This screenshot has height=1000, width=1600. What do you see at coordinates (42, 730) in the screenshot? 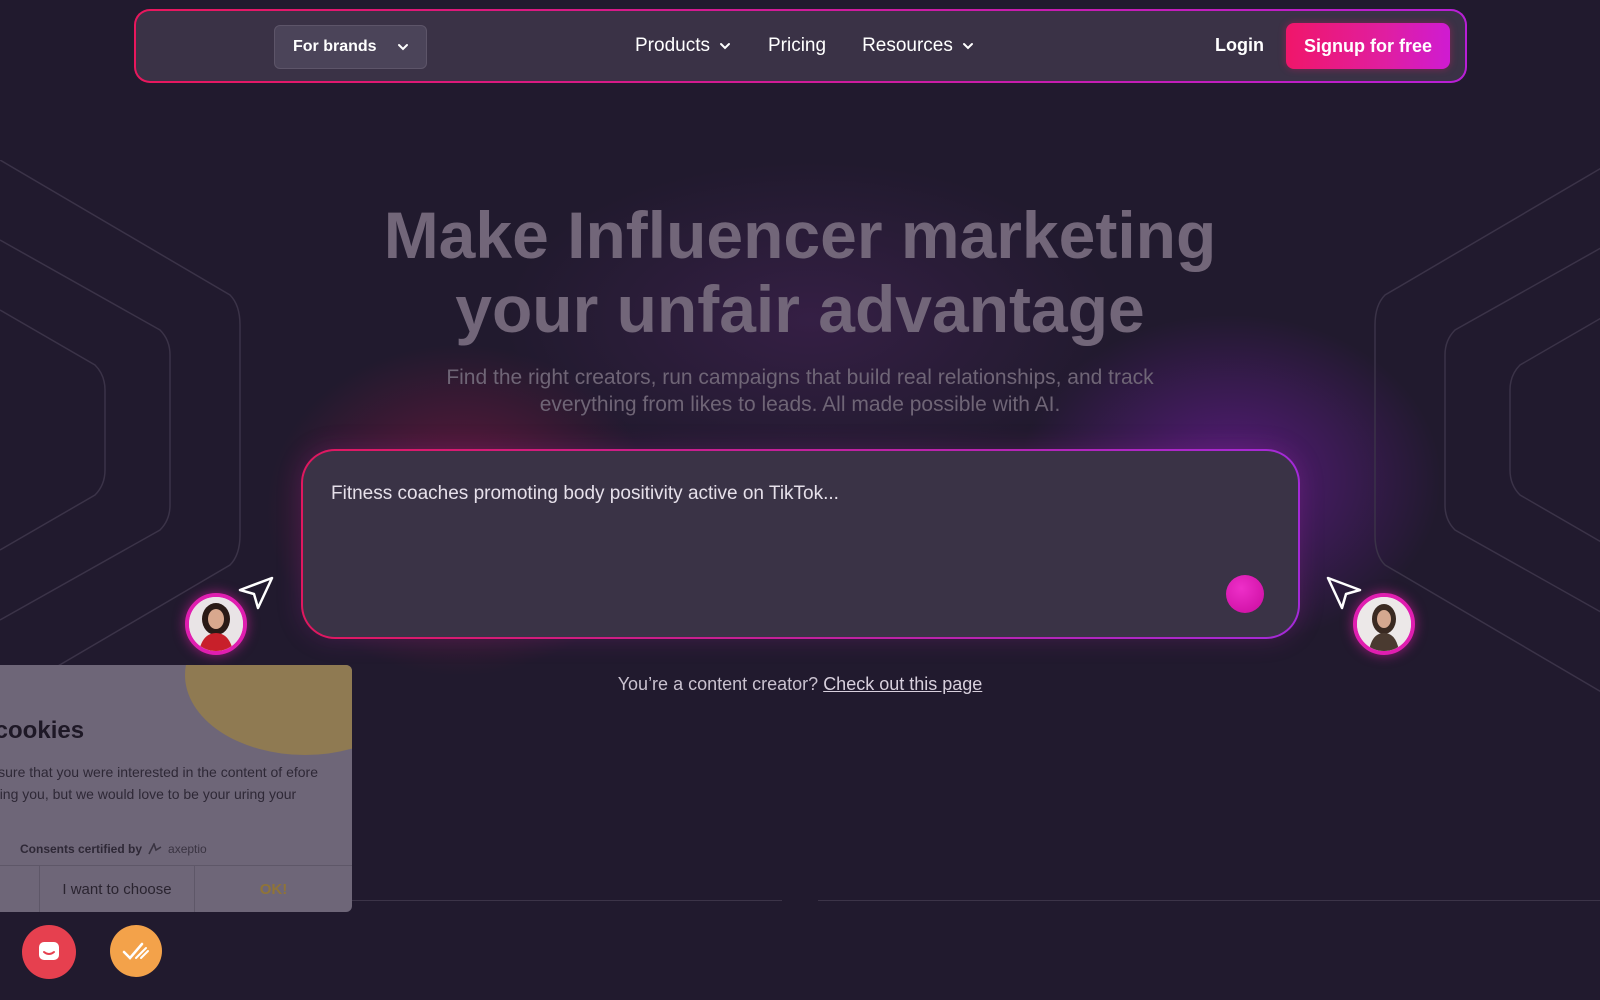
I see `cookie-title: ne cookies` at bounding box center [42, 730].